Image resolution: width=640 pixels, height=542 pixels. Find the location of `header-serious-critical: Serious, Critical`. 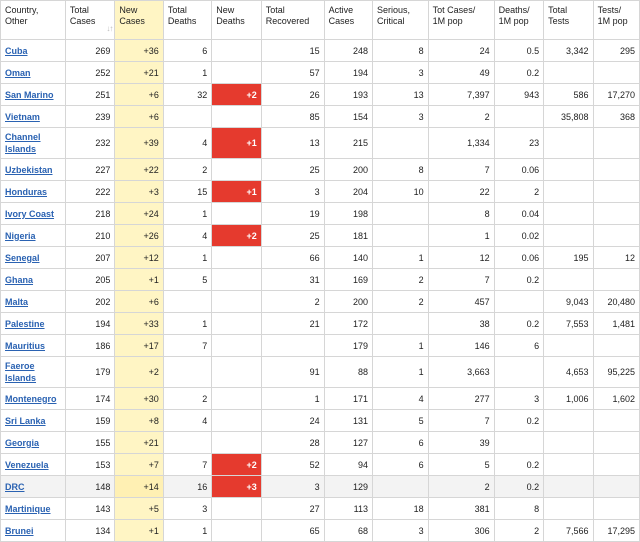

header-serious-critical: Serious, Critical is located at coordinates (400, 20).